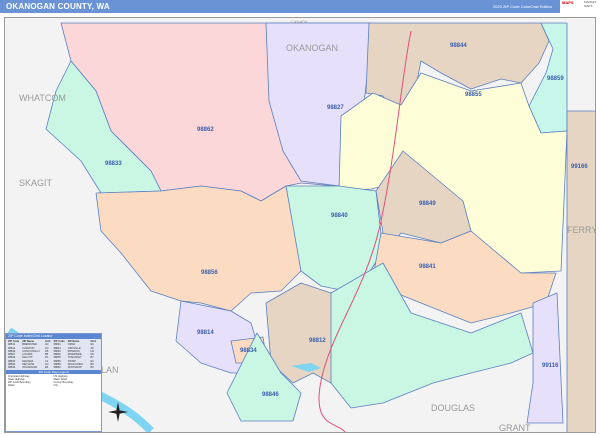 The height and width of the screenshot is (435, 600). What do you see at coordinates (581, 7) in the screenshot?
I see `publisher-logo: MAPS MARKET MAPS` at bounding box center [581, 7].